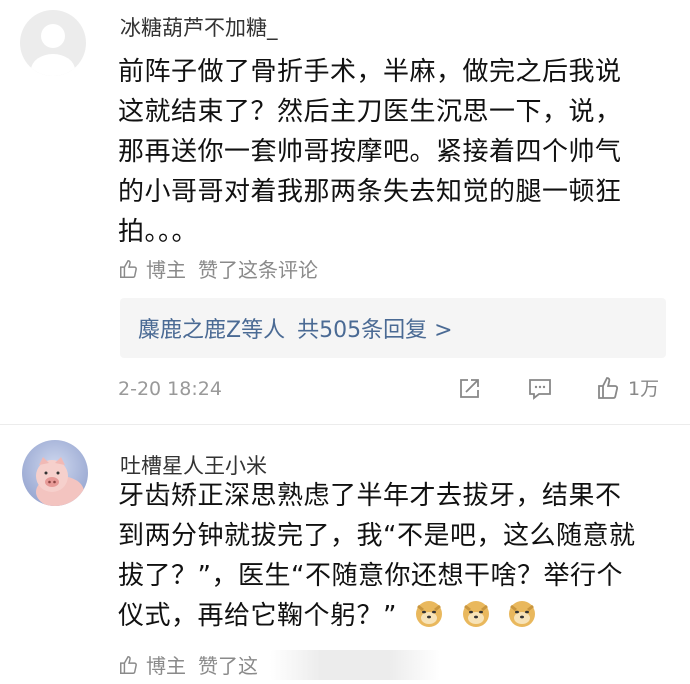  Describe the element at coordinates (158, 232) in the screenshot. I see `comment-line: 拍。。。` at that location.